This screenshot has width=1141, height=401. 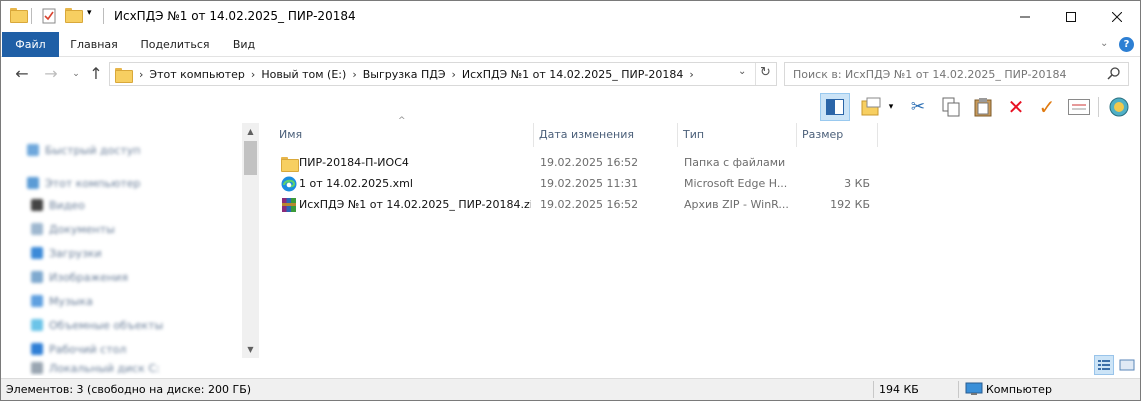 I want to click on large-icons-view-icon, so click(x=1127, y=365).